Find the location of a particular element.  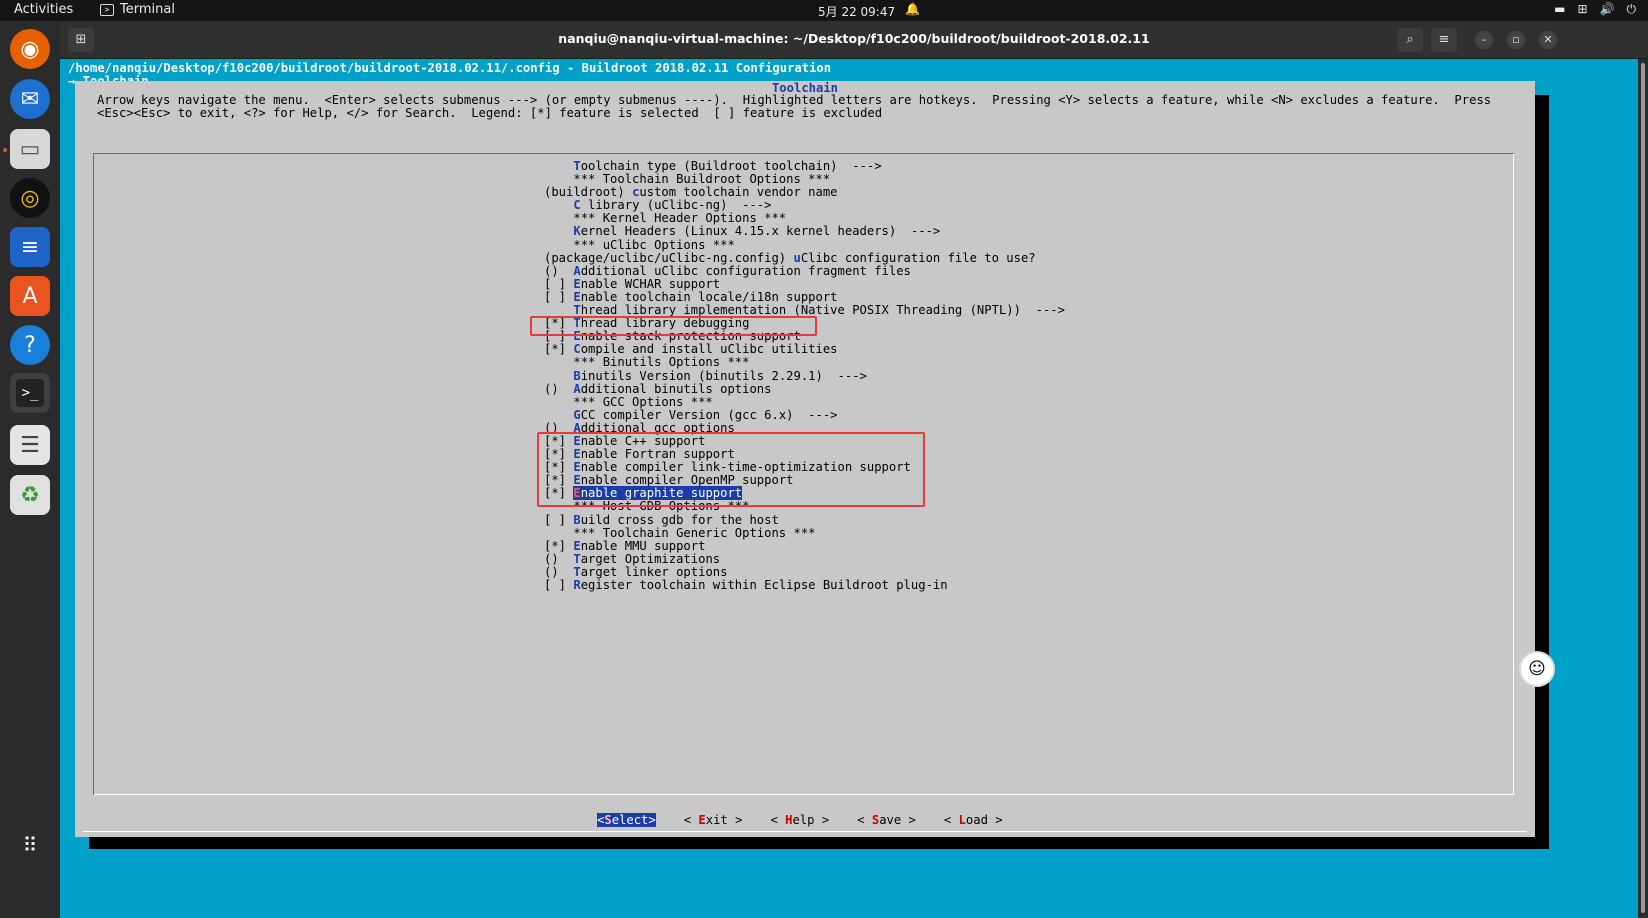

menu-item-text: inutils Version (binutils 2.29.1) ---> is located at coordinates (723, 375).